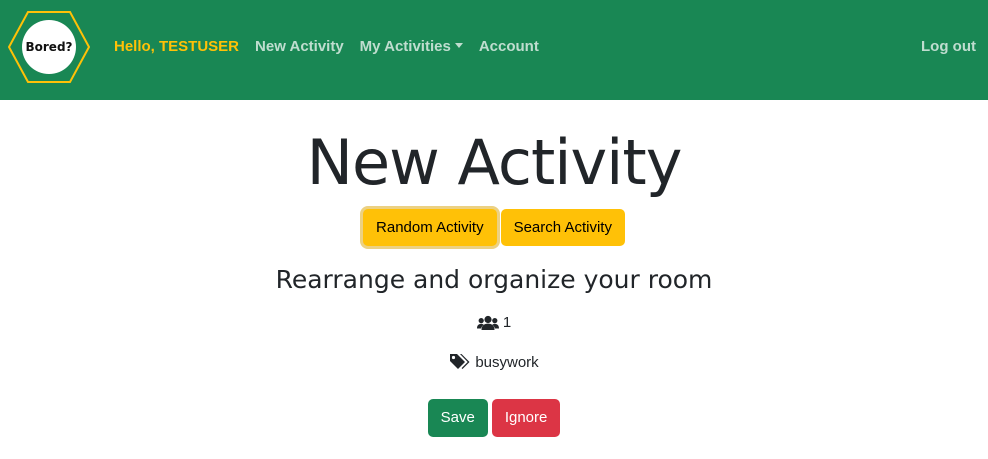 This screenshot has width=988, height=459. I want to click on caret-down-icon, so click(458, 45).